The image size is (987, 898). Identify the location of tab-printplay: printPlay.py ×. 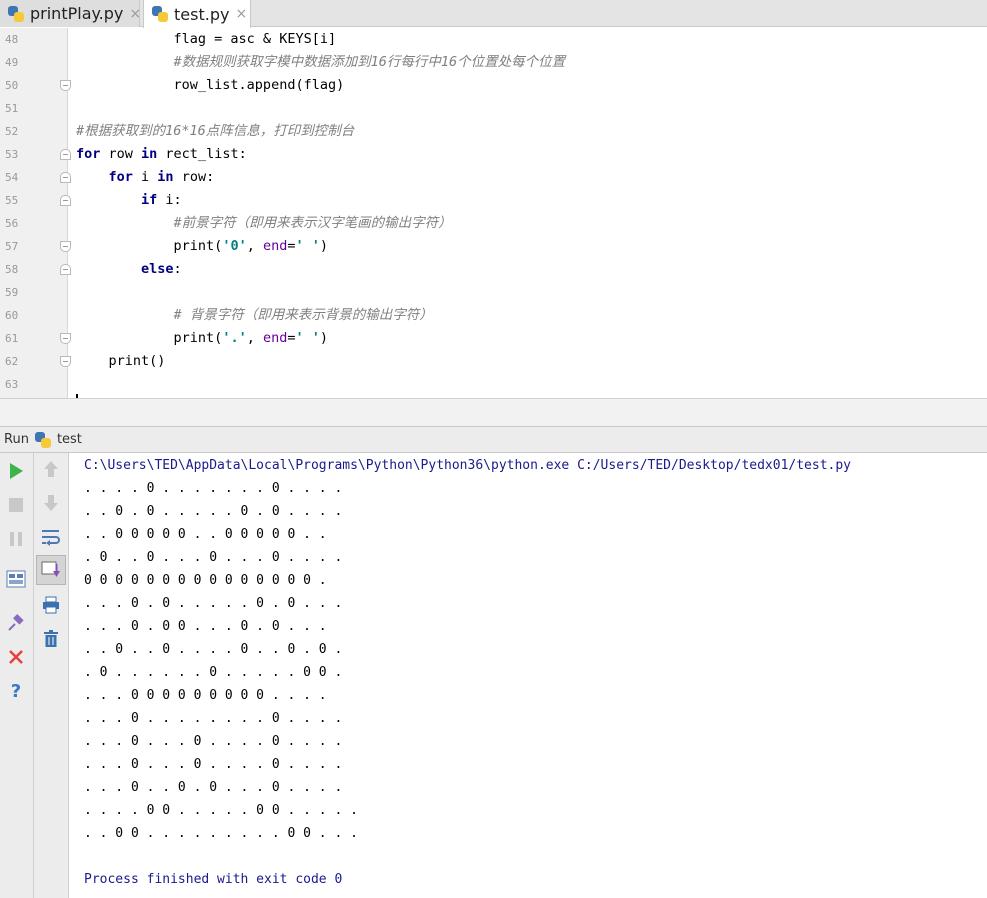
(70, 13).